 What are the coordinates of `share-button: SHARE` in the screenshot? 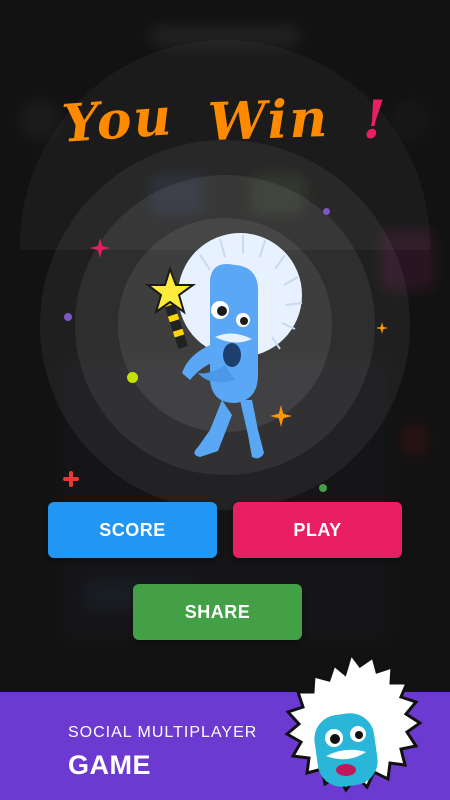 It's located at (217, 612).